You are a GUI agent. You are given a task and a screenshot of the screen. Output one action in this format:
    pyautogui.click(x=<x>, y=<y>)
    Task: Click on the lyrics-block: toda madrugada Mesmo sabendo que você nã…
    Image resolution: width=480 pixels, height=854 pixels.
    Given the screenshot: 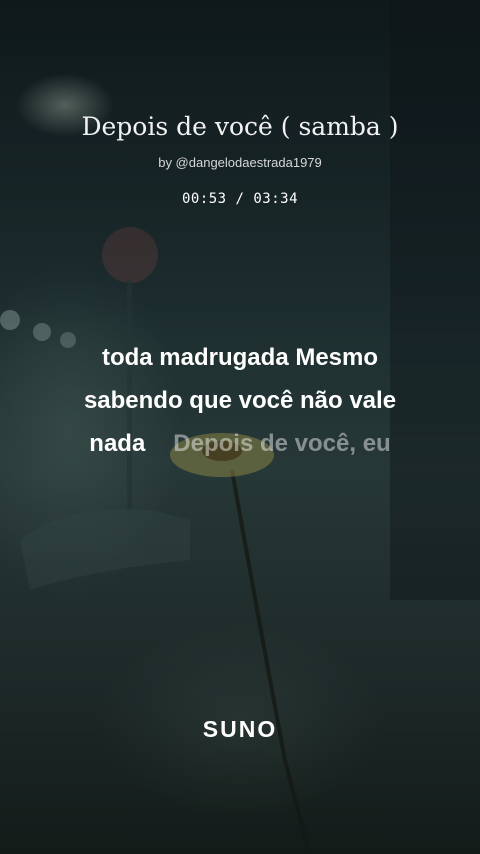 What is the action you would take?
    pyautogui.click(x=240, y=400)
    